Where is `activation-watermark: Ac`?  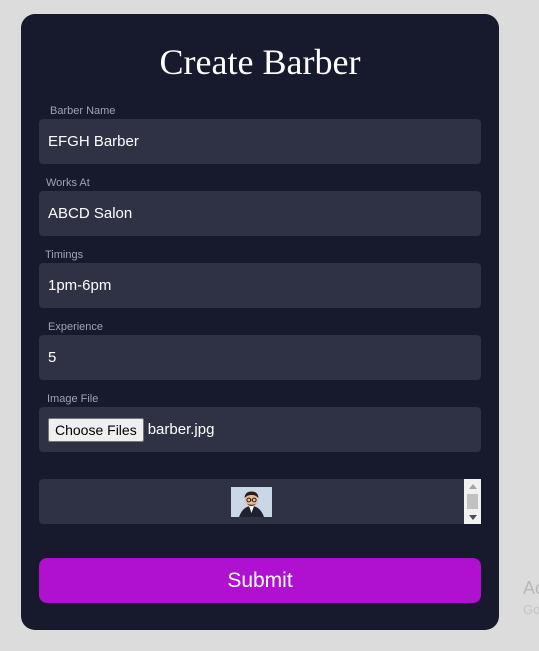 activation-watermark: Ac is located at coordinates (531, 588).